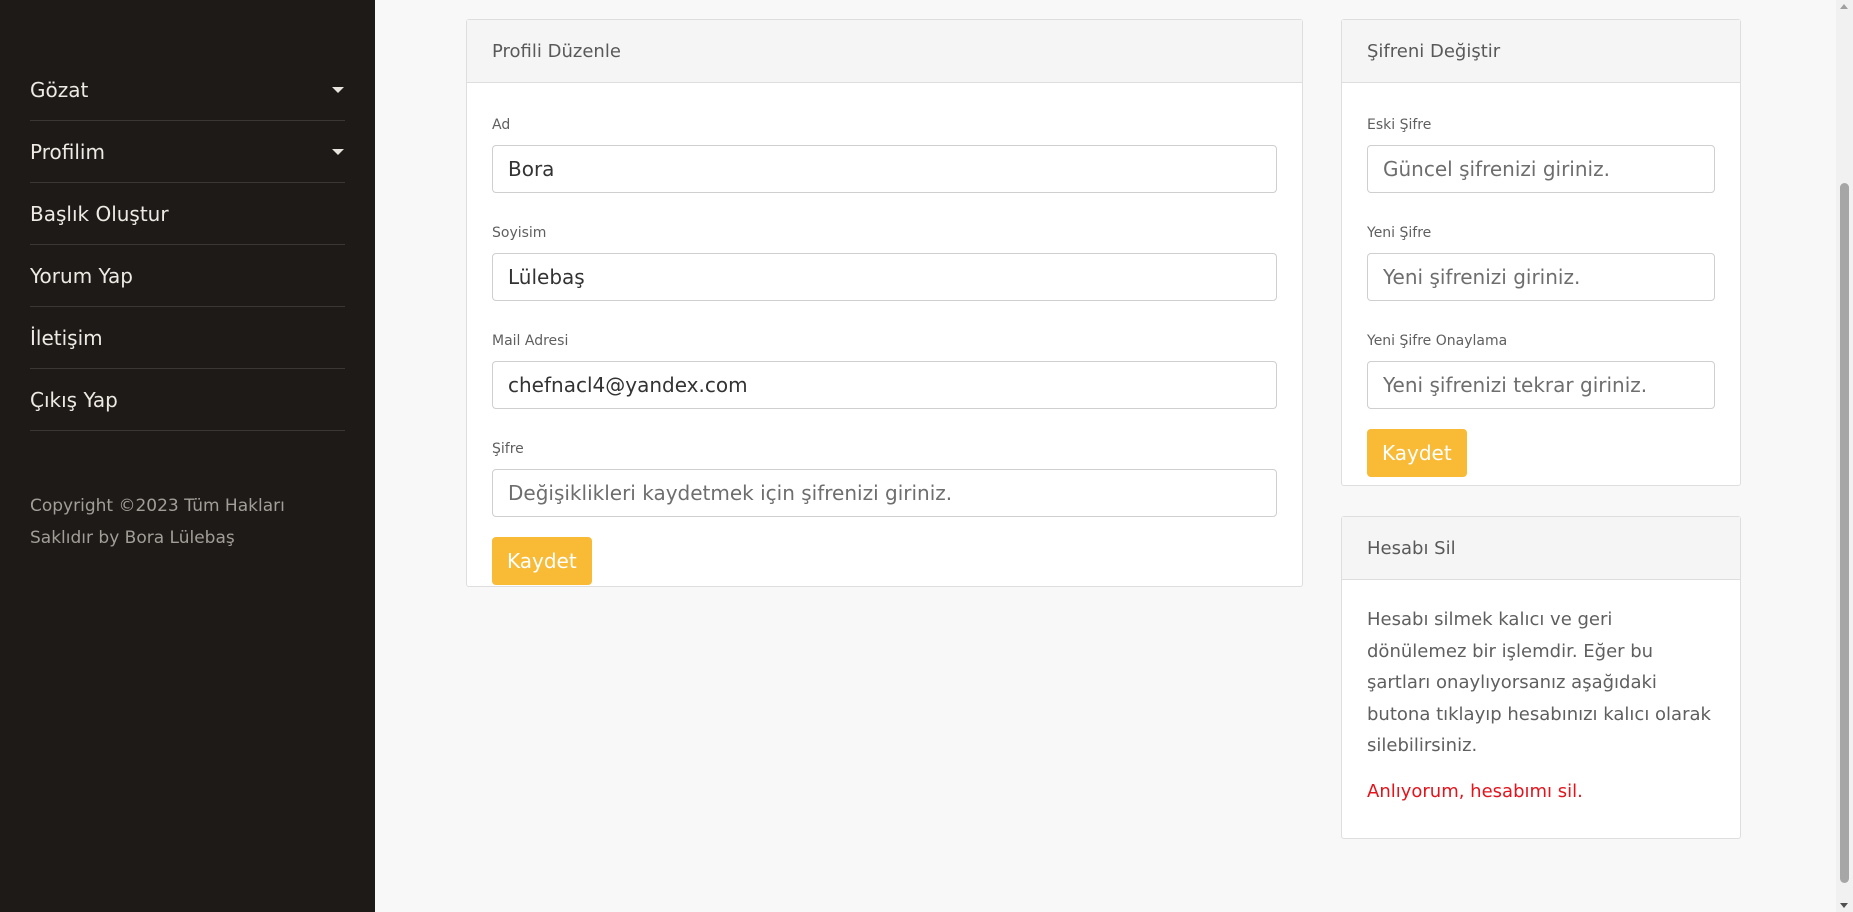  I want to click on sidebar-item-yorum-yap: Yorum Yap, so click(187, 276).